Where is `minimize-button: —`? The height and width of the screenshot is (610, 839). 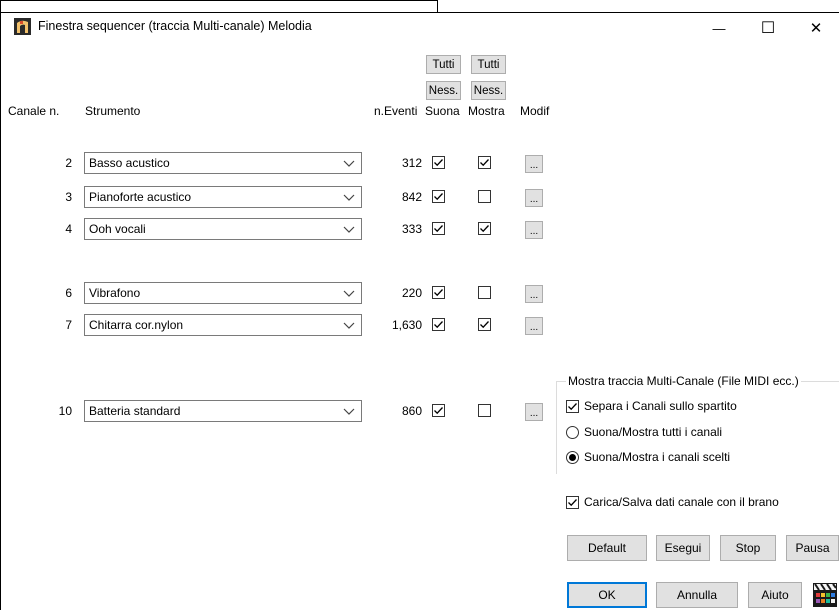
minimize-button: — is located at coordinates (719, 28).